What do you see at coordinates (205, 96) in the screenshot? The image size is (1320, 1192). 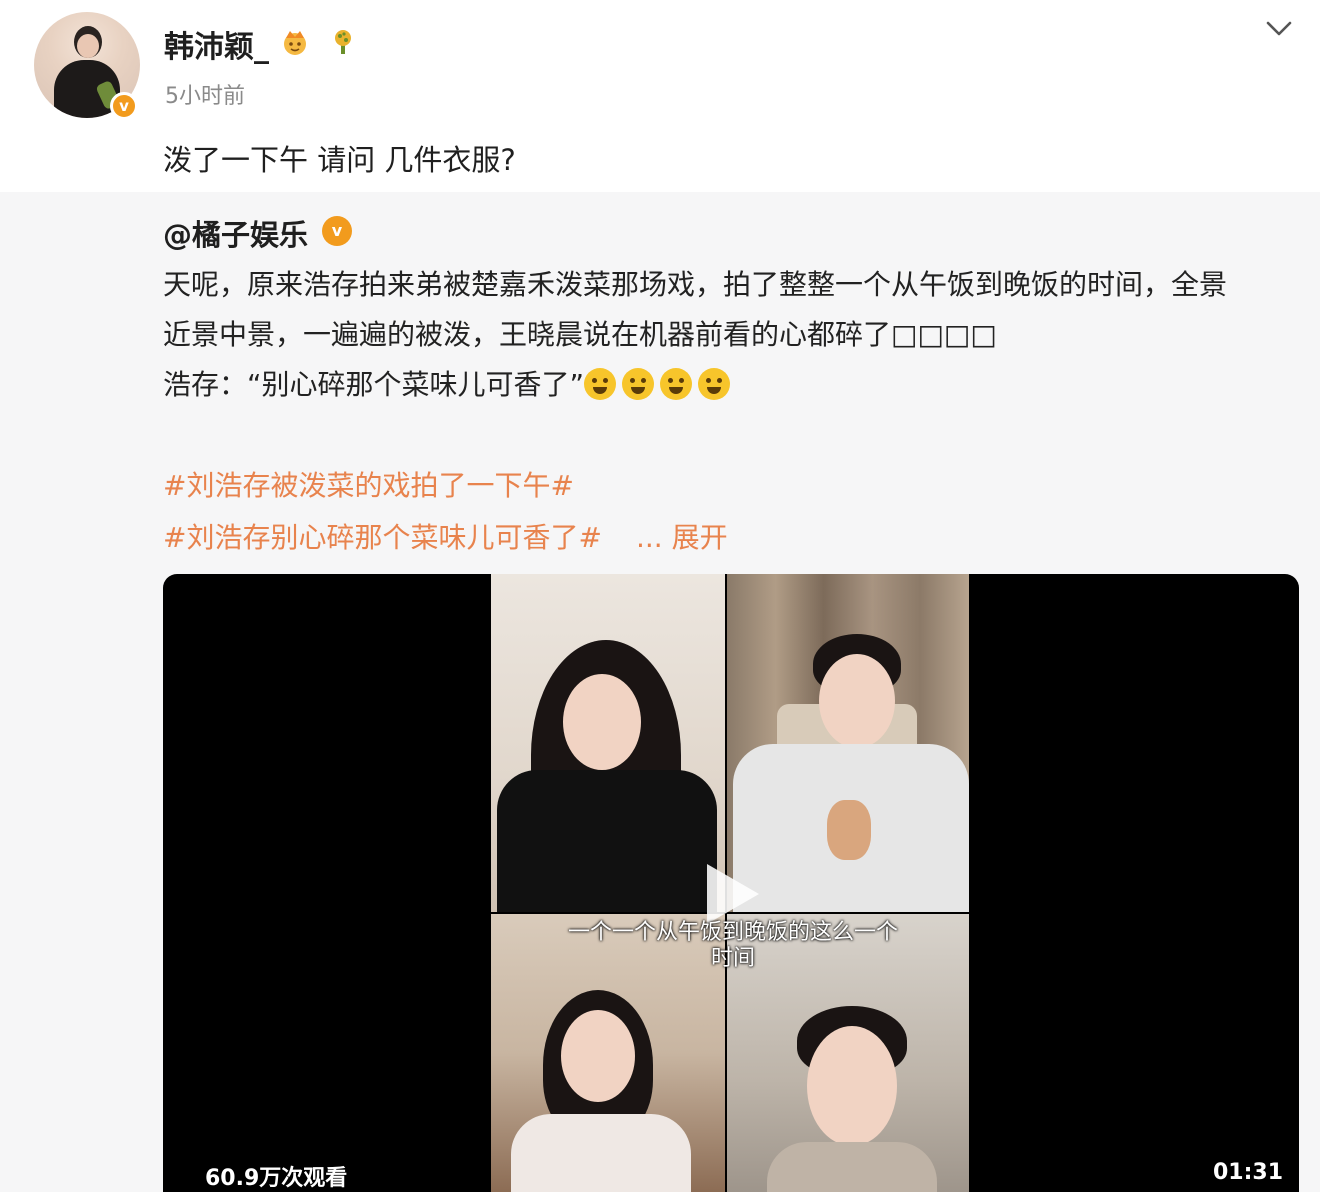 I see `post-timestamp: 5小时前` at bounding box center [205, 96].